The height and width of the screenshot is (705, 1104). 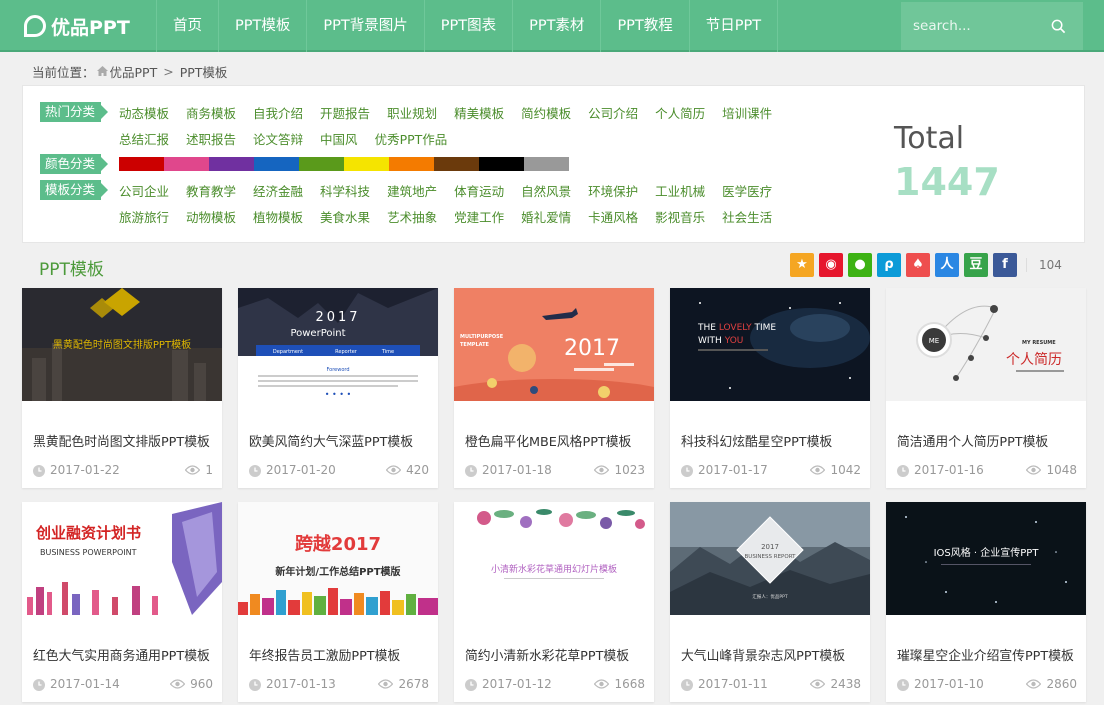 What do you see at coordinates (680, 190) in the screenshot?
I see `category-link: 工业机械` at bounding box center [680, 190].